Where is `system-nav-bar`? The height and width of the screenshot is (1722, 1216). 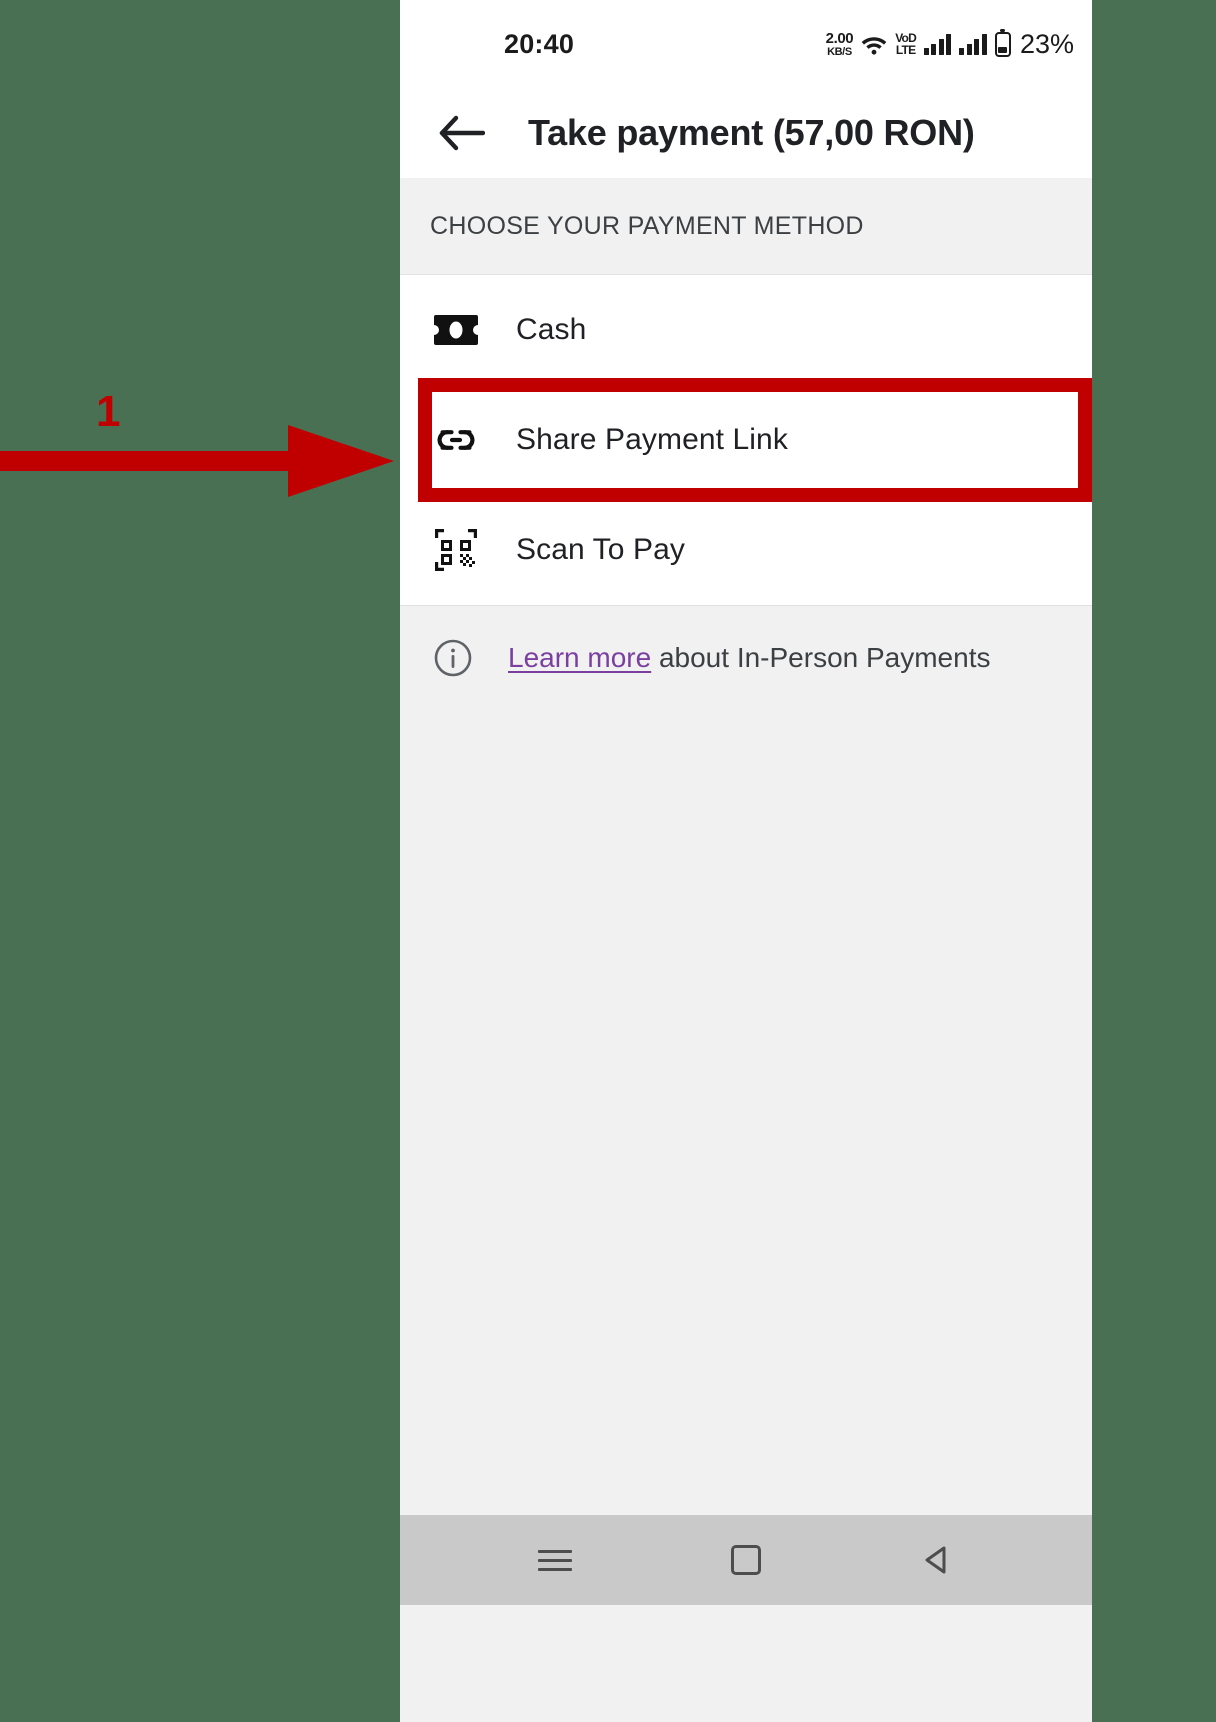
system-nav-bar is located at coordinates (746, 1560).